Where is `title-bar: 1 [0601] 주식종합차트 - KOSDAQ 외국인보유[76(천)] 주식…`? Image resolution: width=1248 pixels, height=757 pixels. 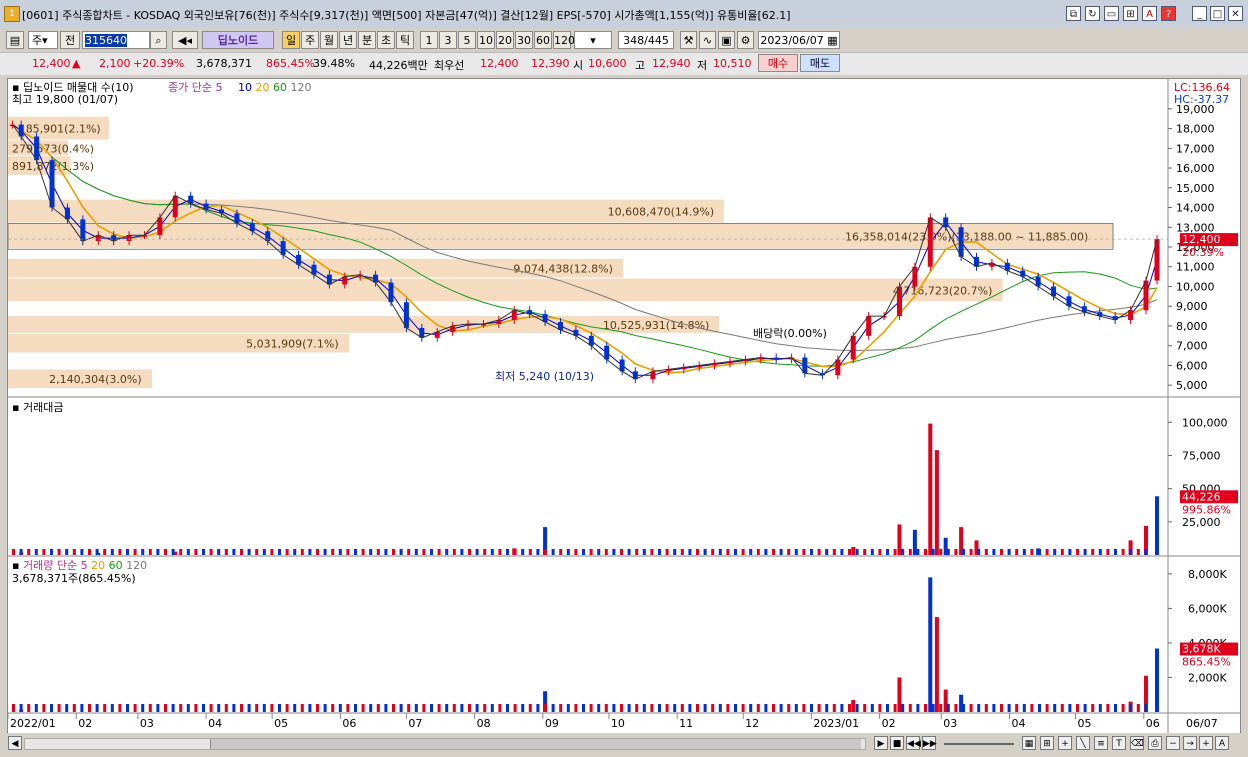 title-bar: 1 [0601] 주식종합차트 - KOSDAQ 외국인보유[76(천)] 주식… is located at coordinates (624, 14).